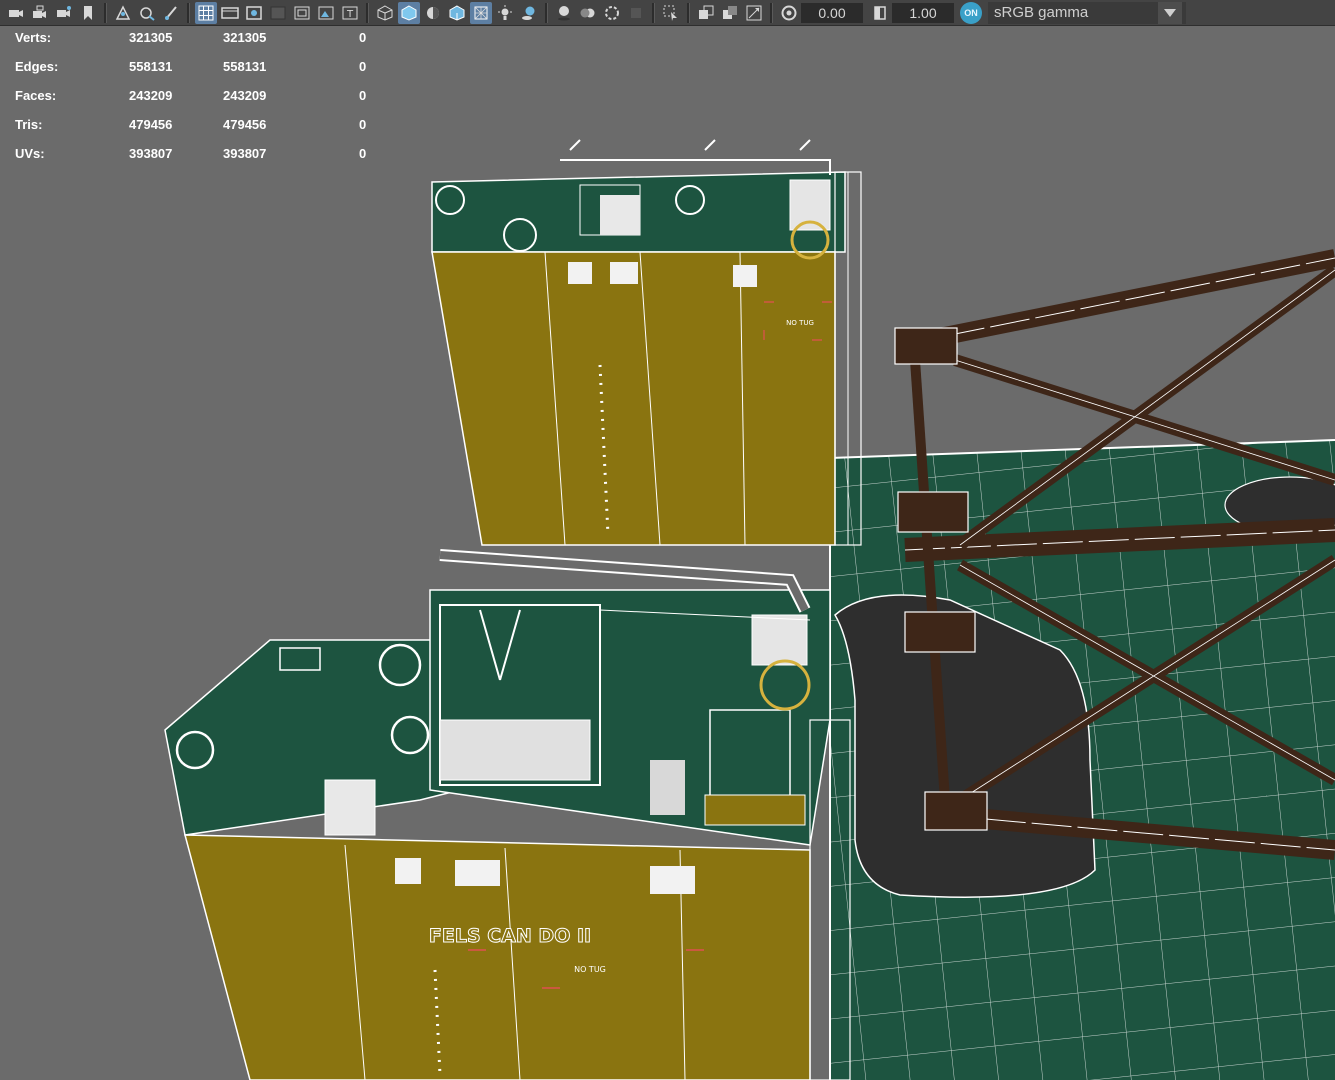 Image resolution: width=1335 pixels, height=1080 pixels. What do you see at coordinates (30, 153) in the screenshot?
I see `hud-label: UVs:` at bounding box center [30, 153].